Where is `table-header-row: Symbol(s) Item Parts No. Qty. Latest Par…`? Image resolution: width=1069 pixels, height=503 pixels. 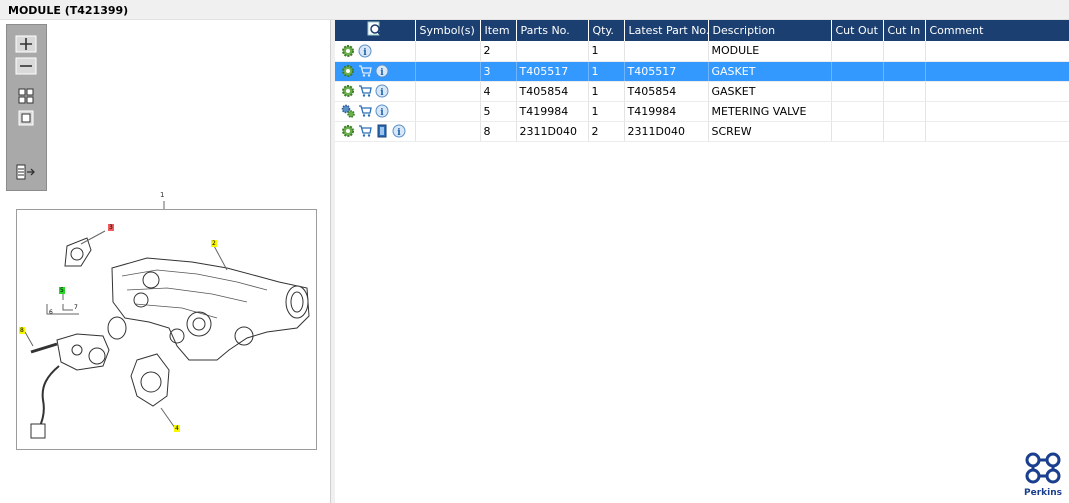
table-header-row: Symbol(s) Item Parts No. Qty. Latest Par… is located at coordinates (702, 30).